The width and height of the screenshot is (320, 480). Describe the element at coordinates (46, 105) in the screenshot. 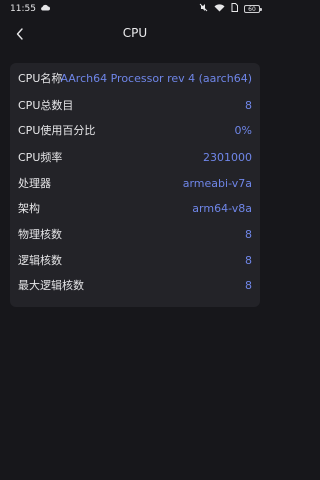

I see `row-label: CPU总数目` at that location.